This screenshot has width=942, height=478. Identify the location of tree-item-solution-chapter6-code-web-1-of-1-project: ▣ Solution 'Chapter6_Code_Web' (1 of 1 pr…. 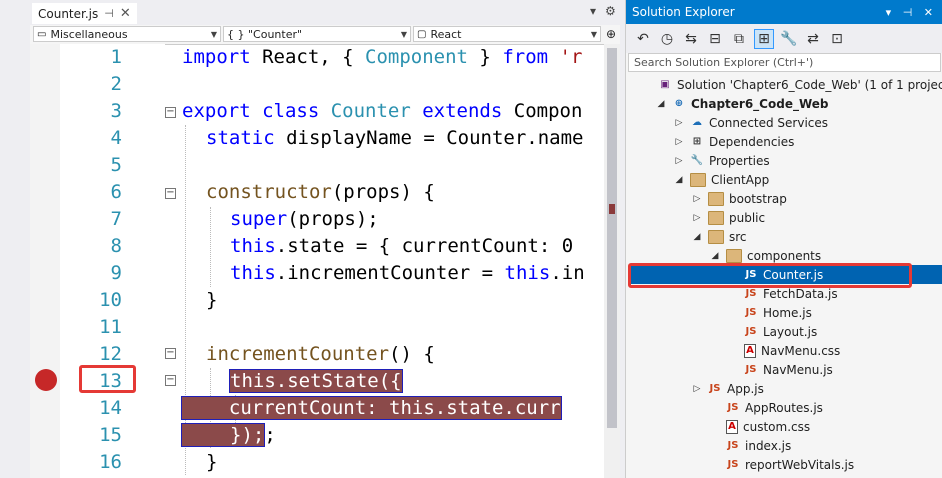
(792, 84).